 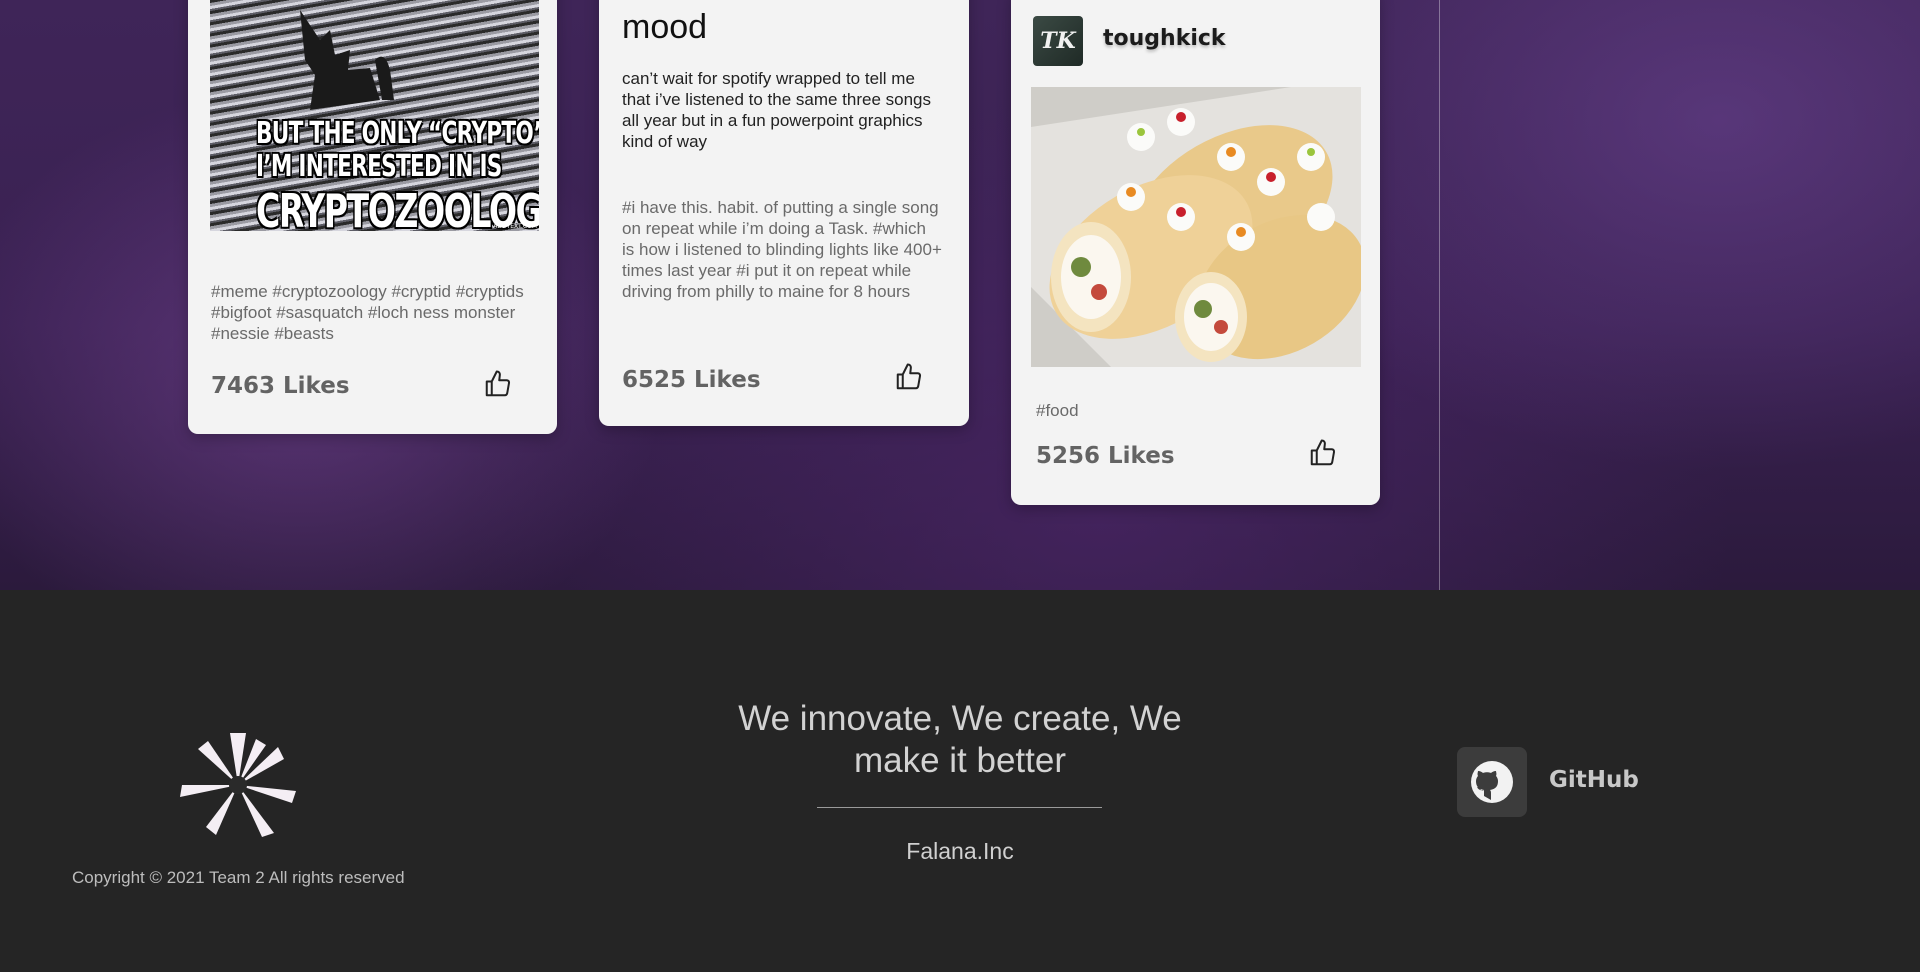 What do you see at coordinates (960, 851) in the screenshot?
I see `company-name: Falana.Inc` at bounding box center [960, 851].